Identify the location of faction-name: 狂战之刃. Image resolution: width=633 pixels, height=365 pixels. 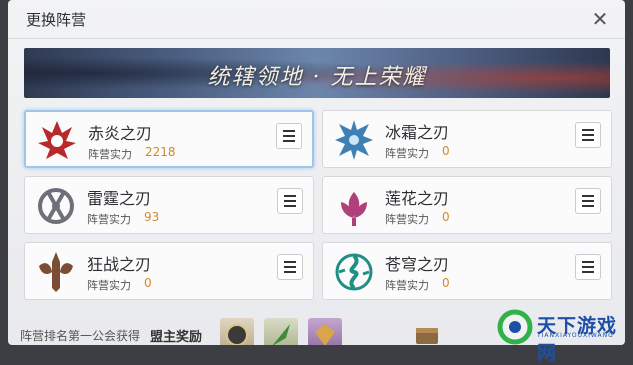
(119, 264).